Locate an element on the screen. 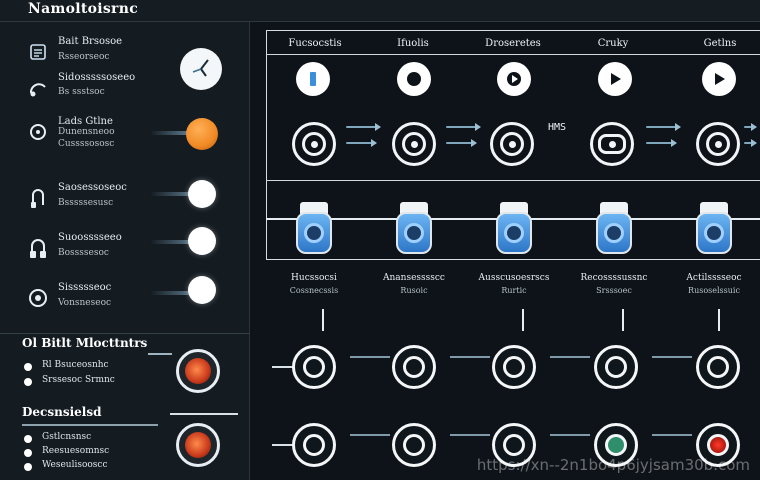  row-subtitle: Bs ssstsoc is located at coordinates (81, 92).